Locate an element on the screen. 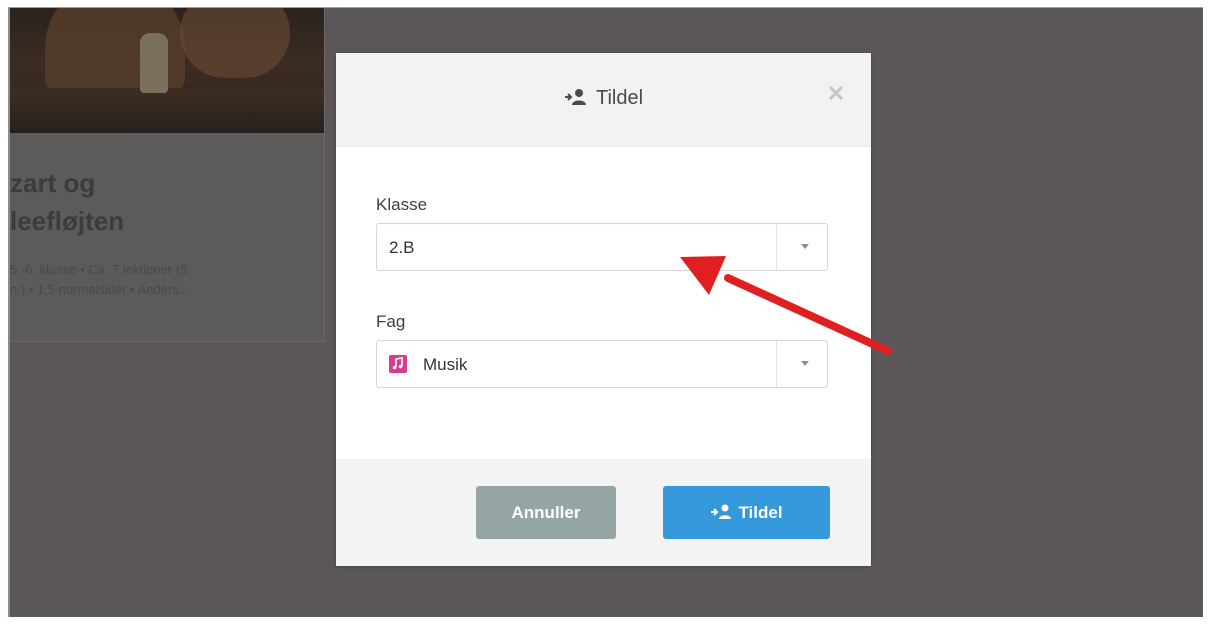 The width and height of the screenshot is (1209, 628). cancel-button: Annuller is located at coordinates (546, 512).